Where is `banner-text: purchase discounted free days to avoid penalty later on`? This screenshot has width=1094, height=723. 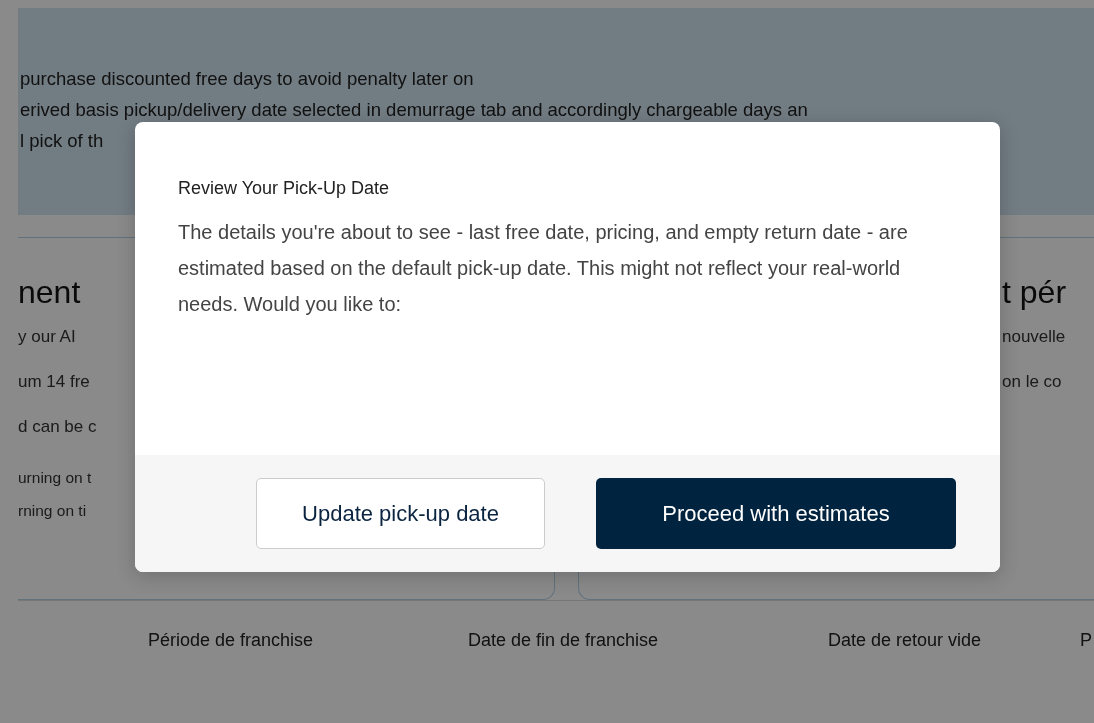
banner-text: purchase discounted free days to avoid penalty later on is located at coordinates (246, 79).